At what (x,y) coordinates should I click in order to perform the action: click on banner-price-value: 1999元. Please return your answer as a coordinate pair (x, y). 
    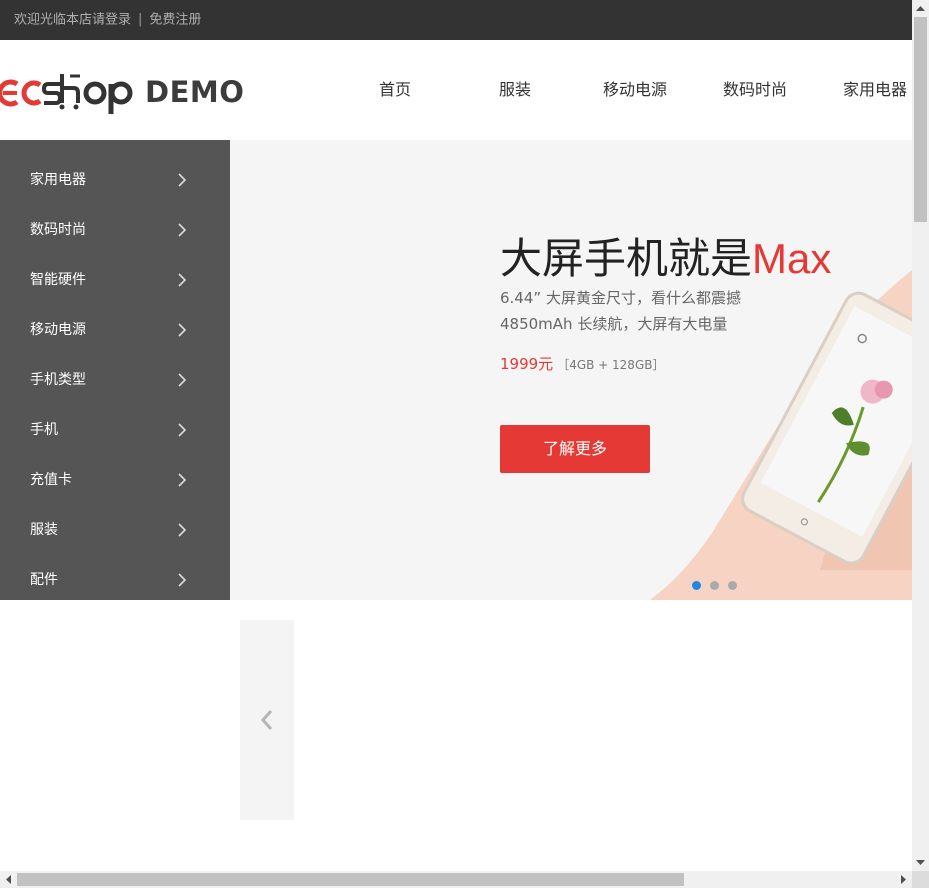
    Looking at the image, I should click on (527, 364).